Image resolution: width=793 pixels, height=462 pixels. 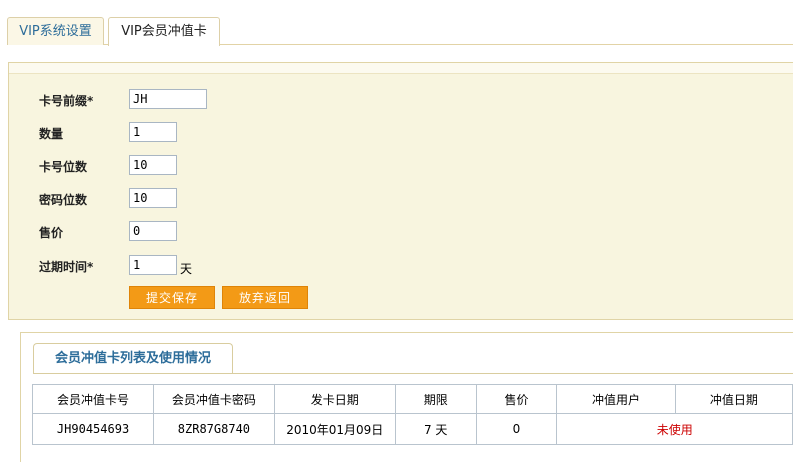 What do you see at coordinates (153, 165) in the screenshot?
I see `card-digits-input` at bounding box center [153, 165].